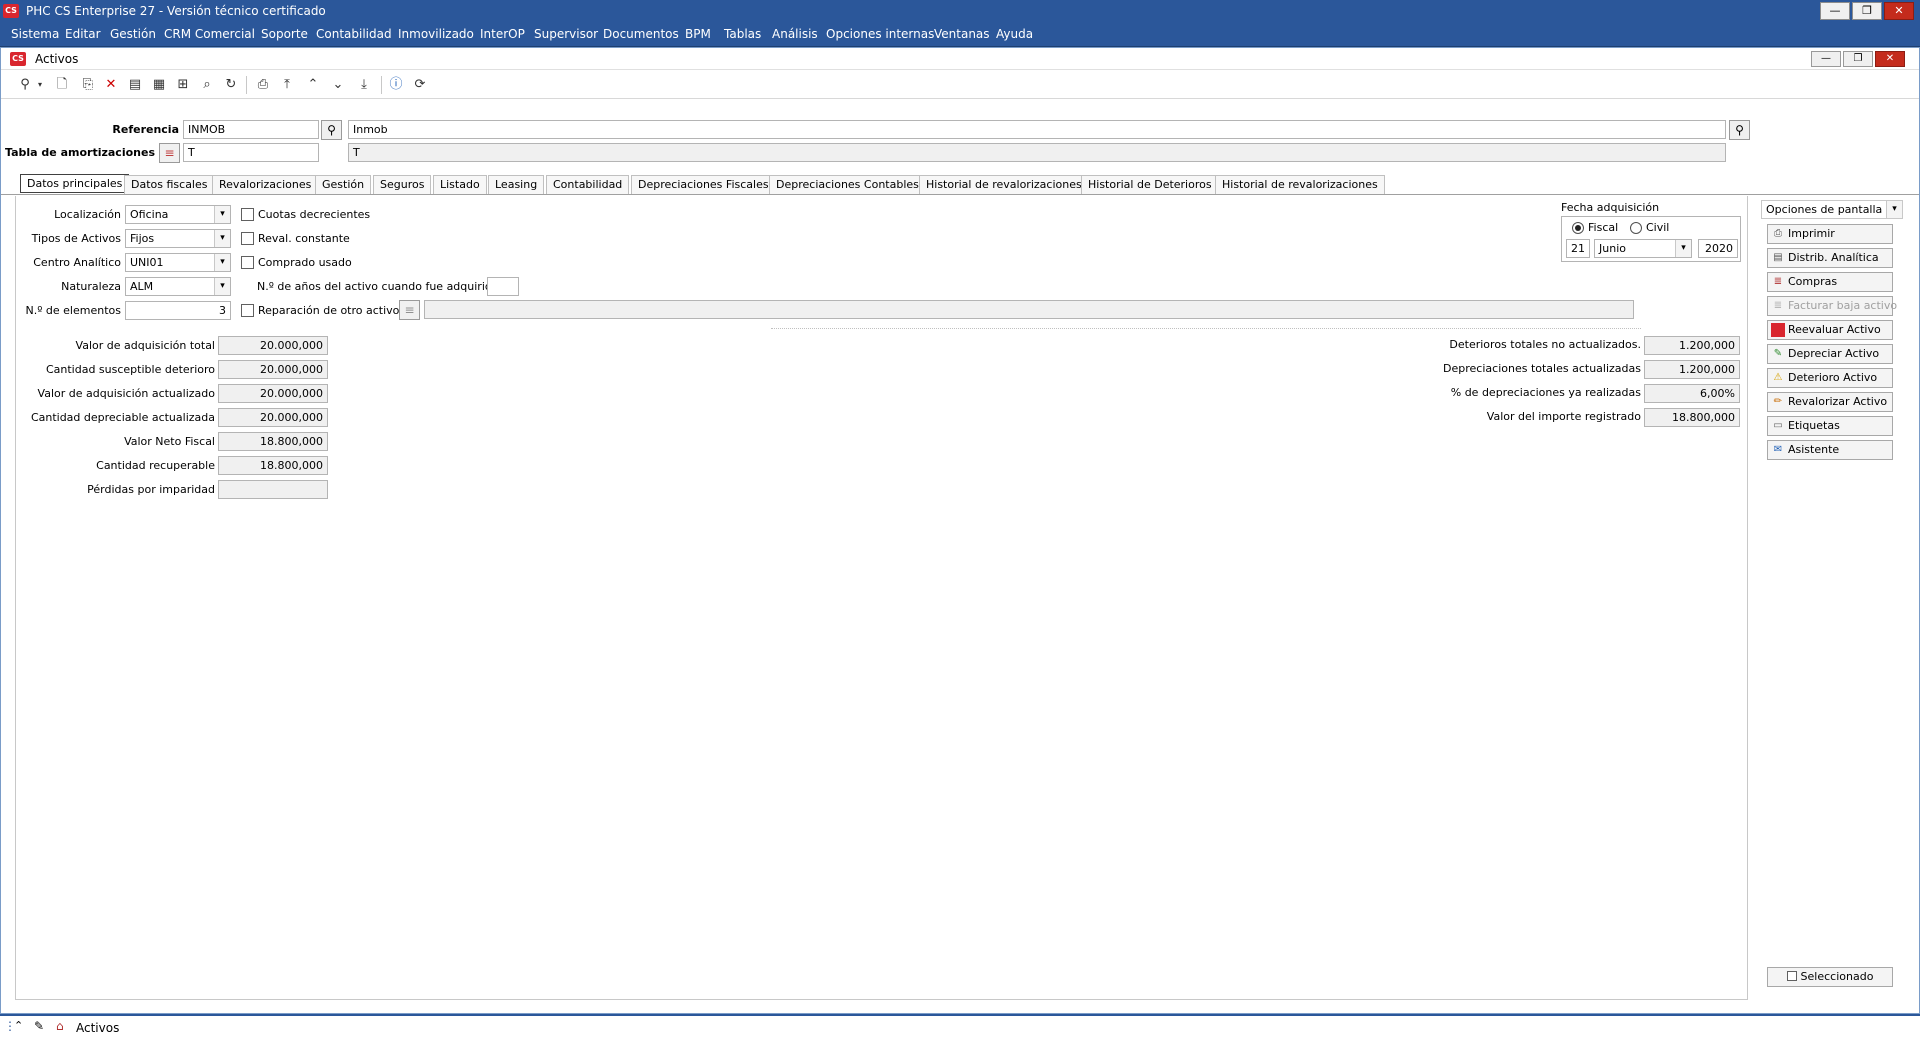 This screenshot has height=1040, width=1920. What do you see at coordinates (133, 34) in the screenshot?
I see `menu-gestion: Gestión` at bounding box center [133, 34].